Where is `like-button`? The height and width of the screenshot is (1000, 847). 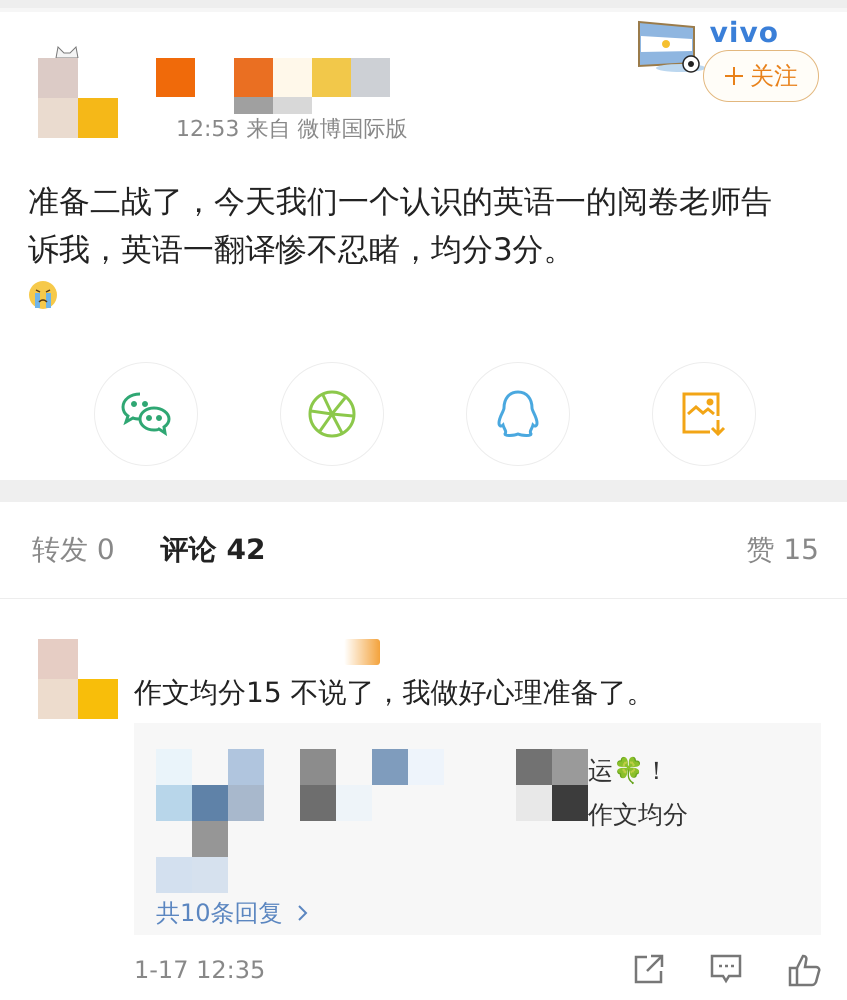 like-button is located at coordinates (804, 970).